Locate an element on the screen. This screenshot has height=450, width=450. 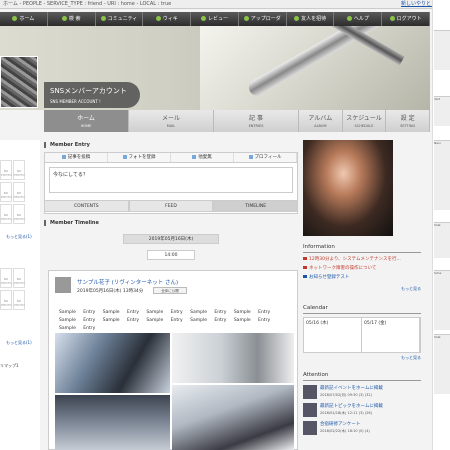
gnav-help: ヘルプ is located at coordinates (358, 19).